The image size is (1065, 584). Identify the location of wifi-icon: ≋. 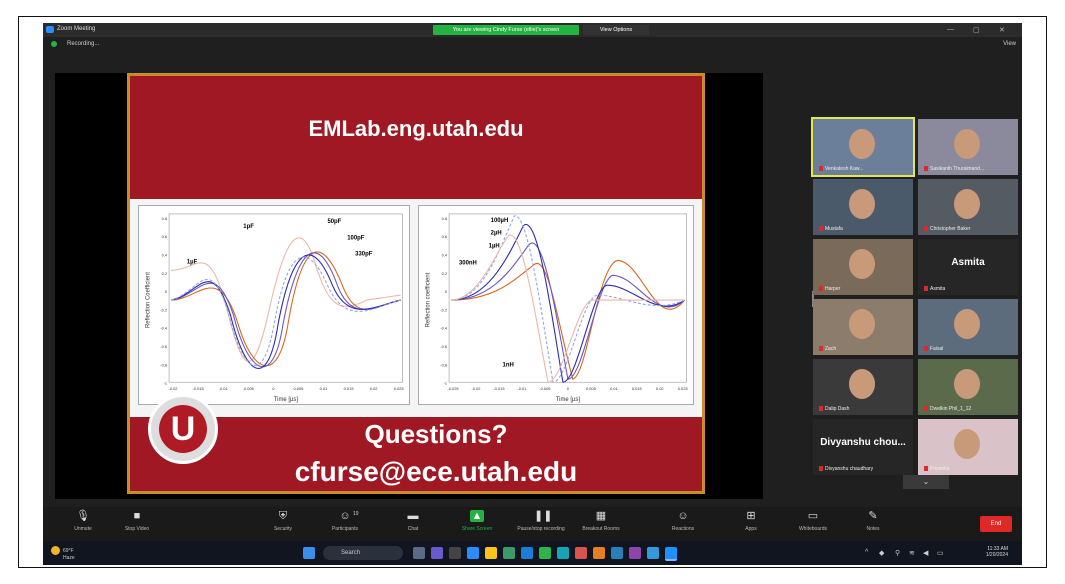
(912, 553).